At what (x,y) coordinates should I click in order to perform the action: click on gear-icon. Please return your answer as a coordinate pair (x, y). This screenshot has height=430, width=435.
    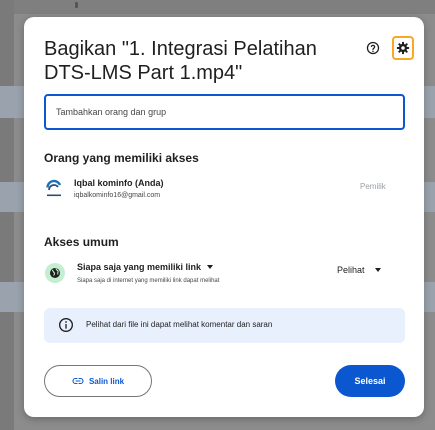
    Looking at the image, I should click on (403, 48).